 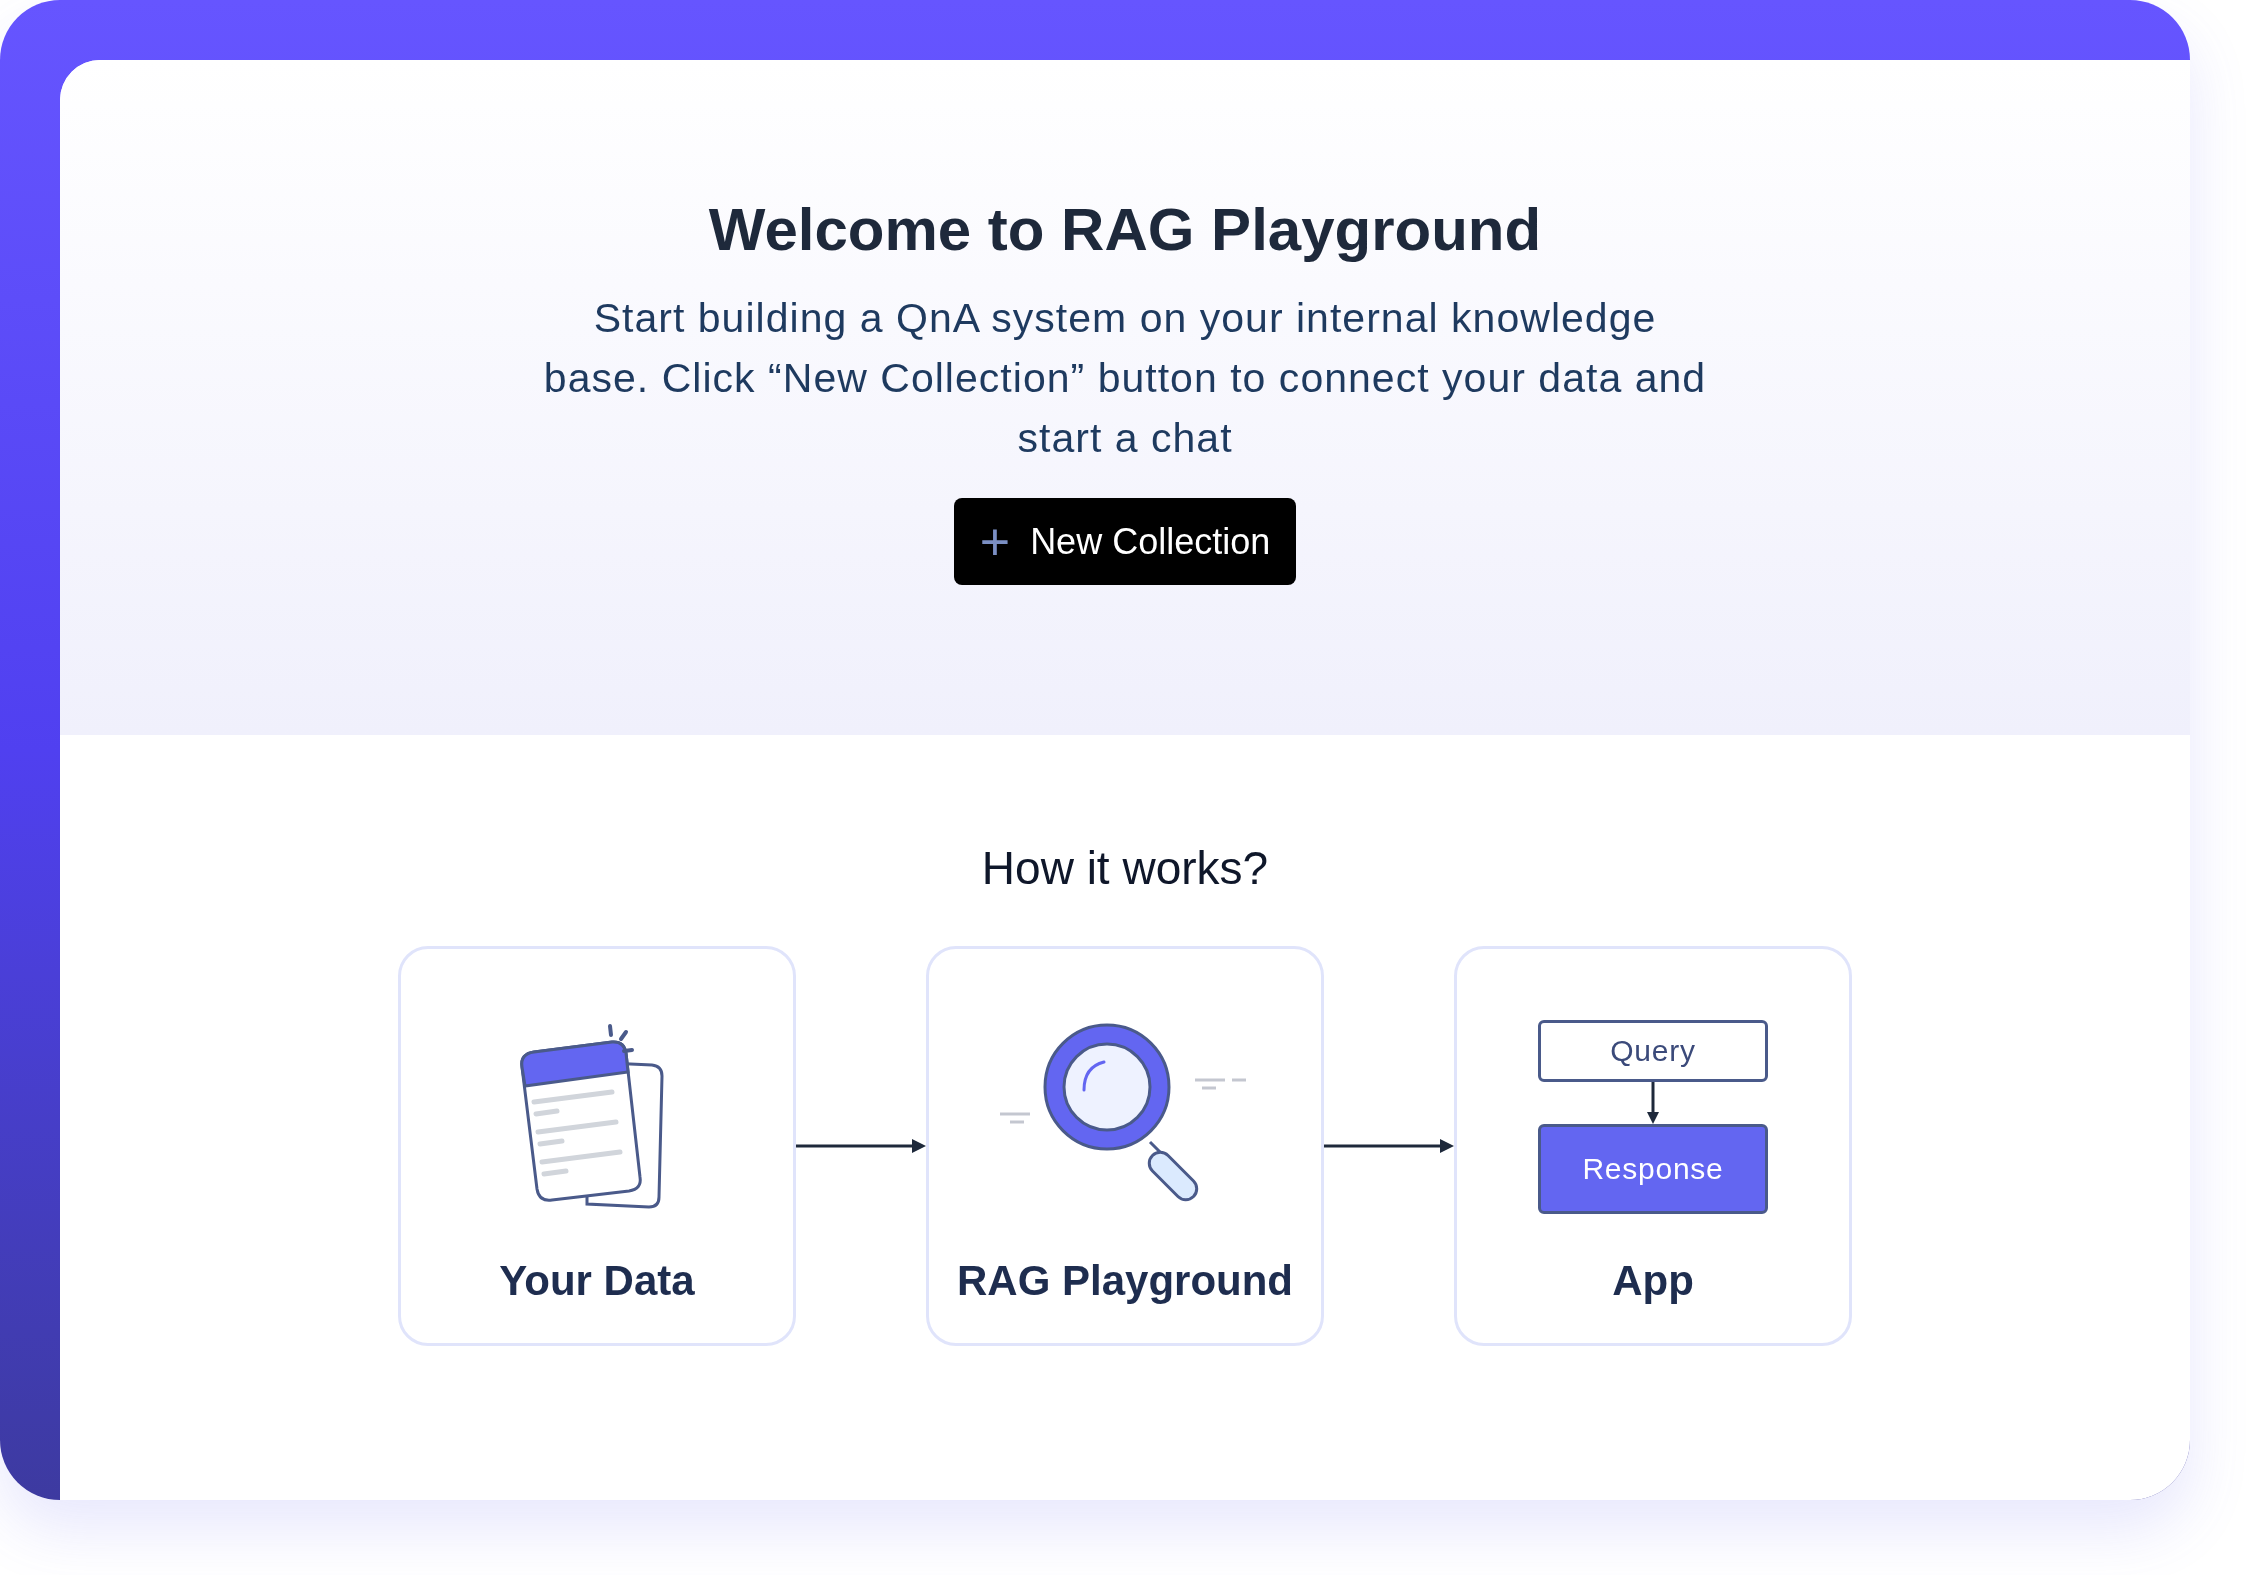 What do you see at coordinates (1653, 1102) in the screenshot?
I see `down-arrow-icon` at bounding box center [1653, 1102].